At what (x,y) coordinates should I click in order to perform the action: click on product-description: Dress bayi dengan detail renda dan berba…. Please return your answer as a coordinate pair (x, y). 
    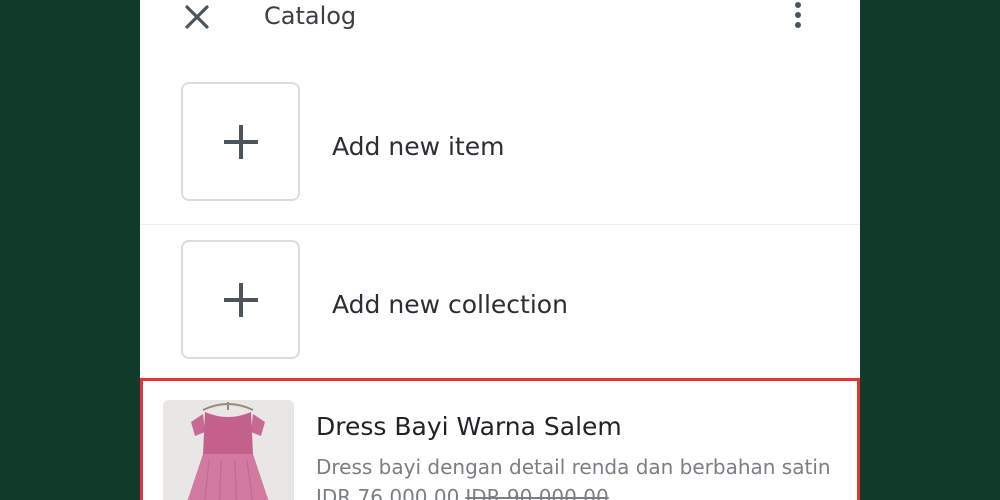
    Looking at the image, I should click on (573, 467).